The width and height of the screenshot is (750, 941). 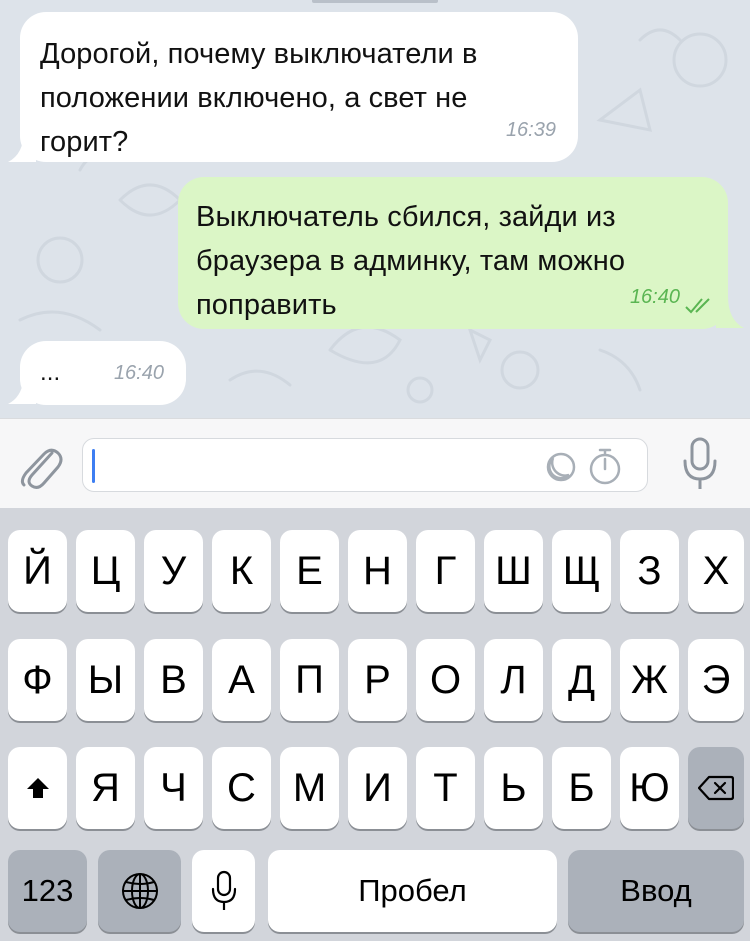 I want to click on shift-key, so click(x=37, y=788).